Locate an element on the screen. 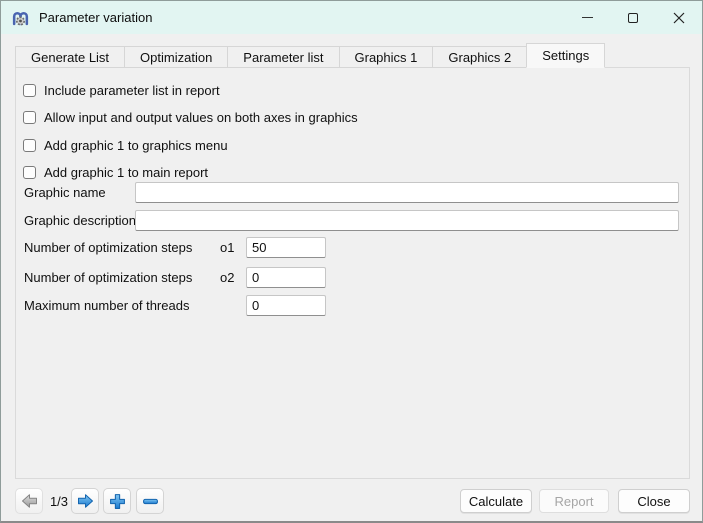 The height and width of the screenshot is (523, 703). optimization-steps-1-input is located at coordinates (286, 247).